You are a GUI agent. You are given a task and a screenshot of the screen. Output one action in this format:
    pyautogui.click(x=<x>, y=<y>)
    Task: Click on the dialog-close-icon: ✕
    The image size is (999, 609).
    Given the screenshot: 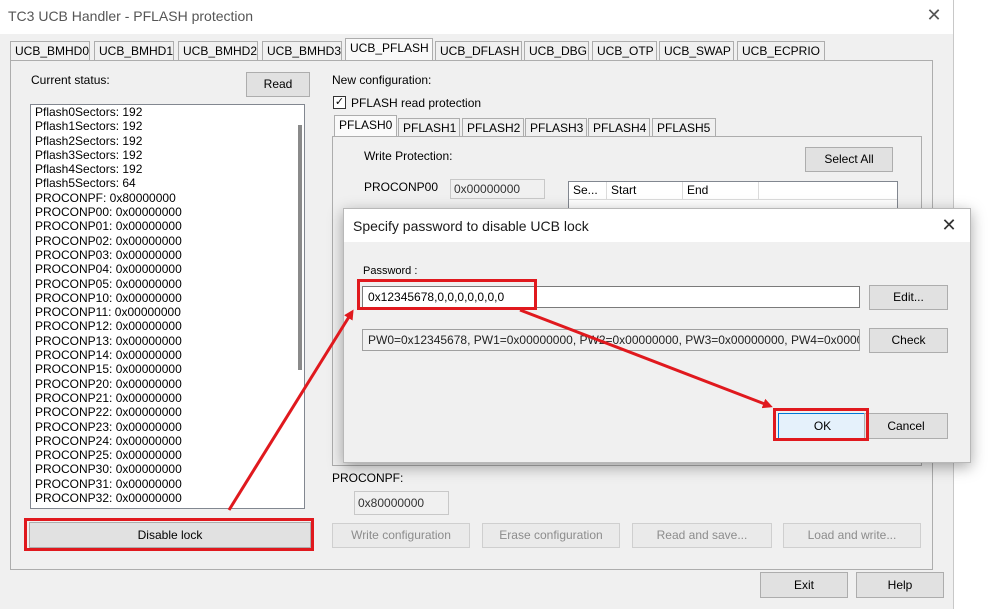 What is the action you would take?
    pyautogui.click(x=949, y=225)
    